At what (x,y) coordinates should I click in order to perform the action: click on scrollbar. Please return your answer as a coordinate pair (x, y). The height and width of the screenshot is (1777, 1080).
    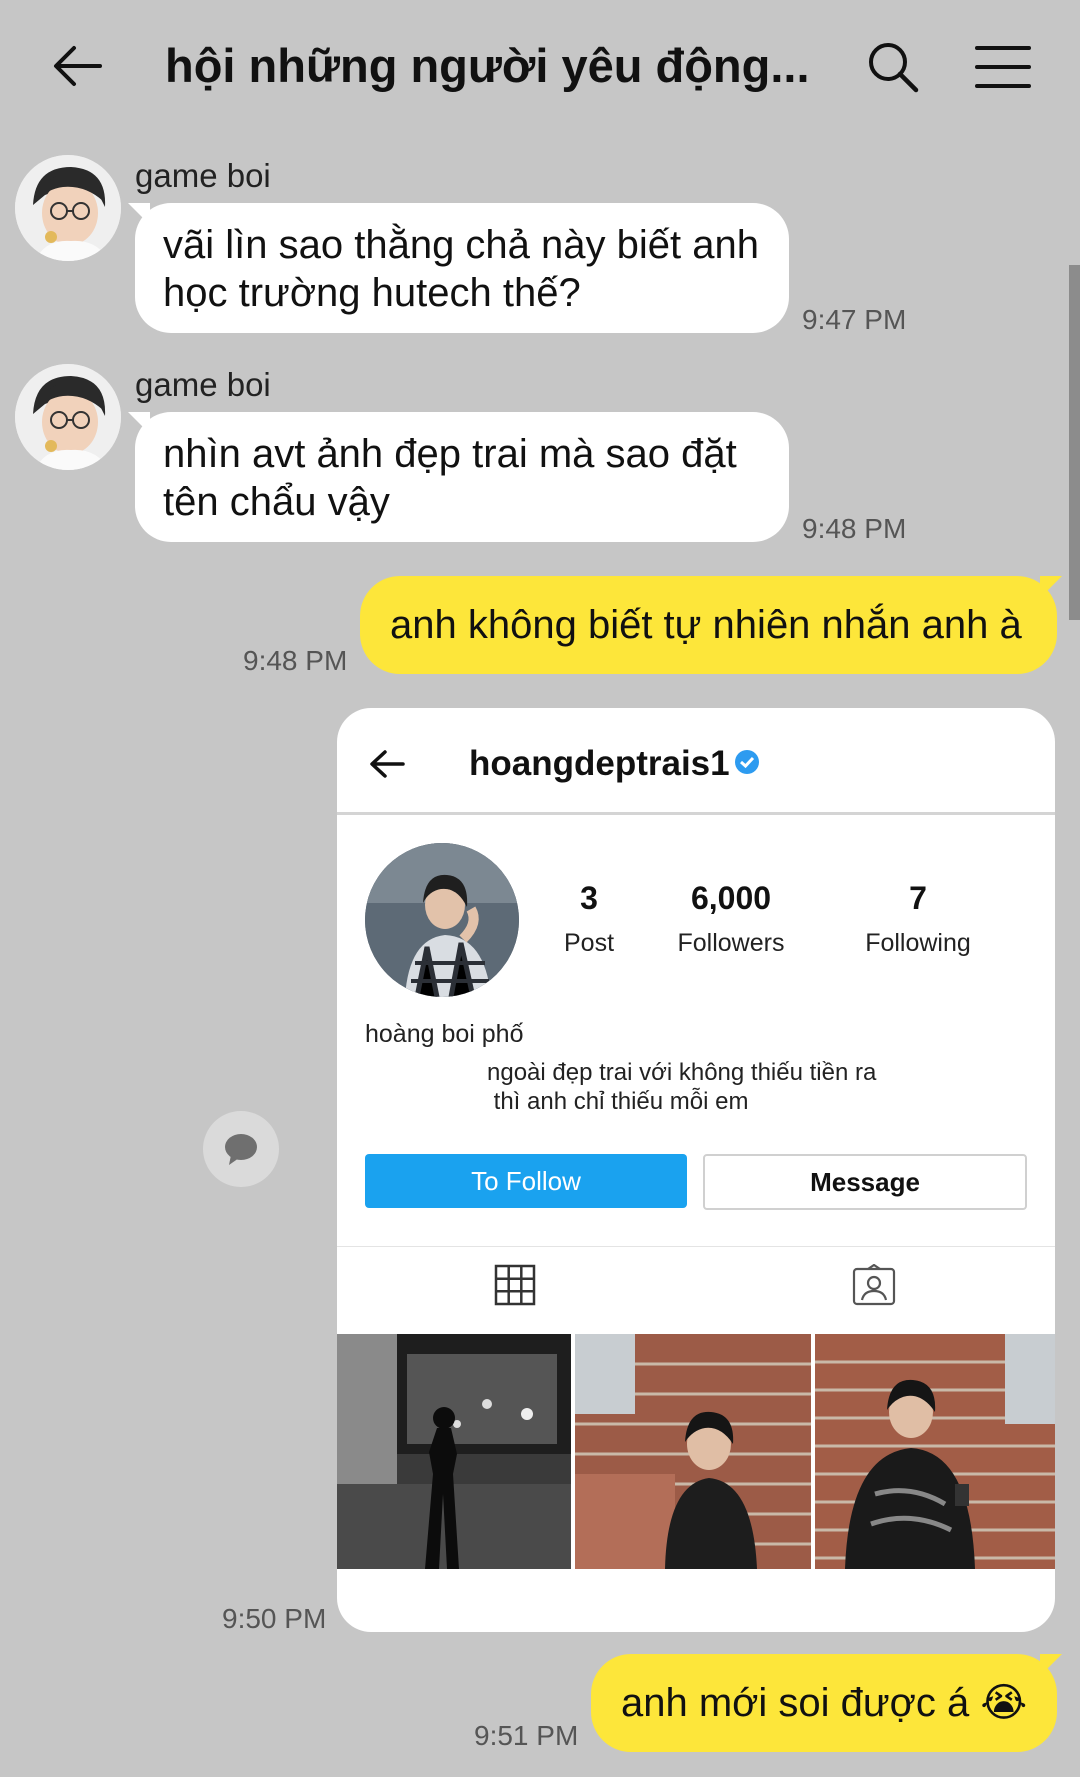
    Looking at the image, I should click on (1074, 442).